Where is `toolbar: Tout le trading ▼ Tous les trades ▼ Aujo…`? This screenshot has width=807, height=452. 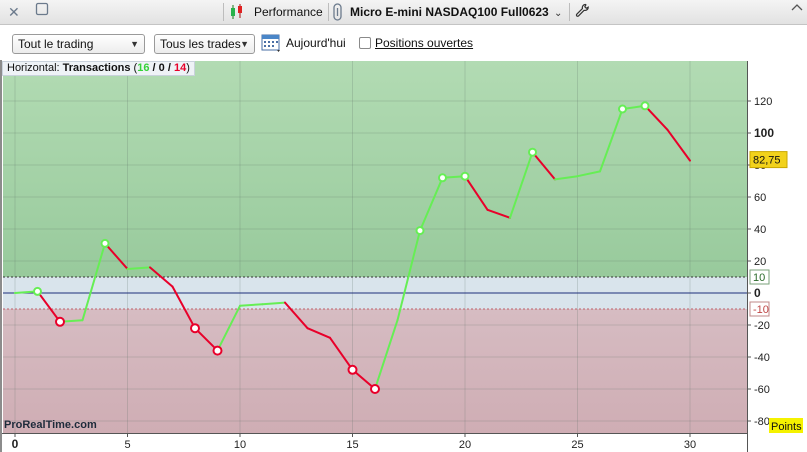
toolbar: Tout le trading ▼ Tous les trades ▼ Aujo… is located at coordinates (403, 42).